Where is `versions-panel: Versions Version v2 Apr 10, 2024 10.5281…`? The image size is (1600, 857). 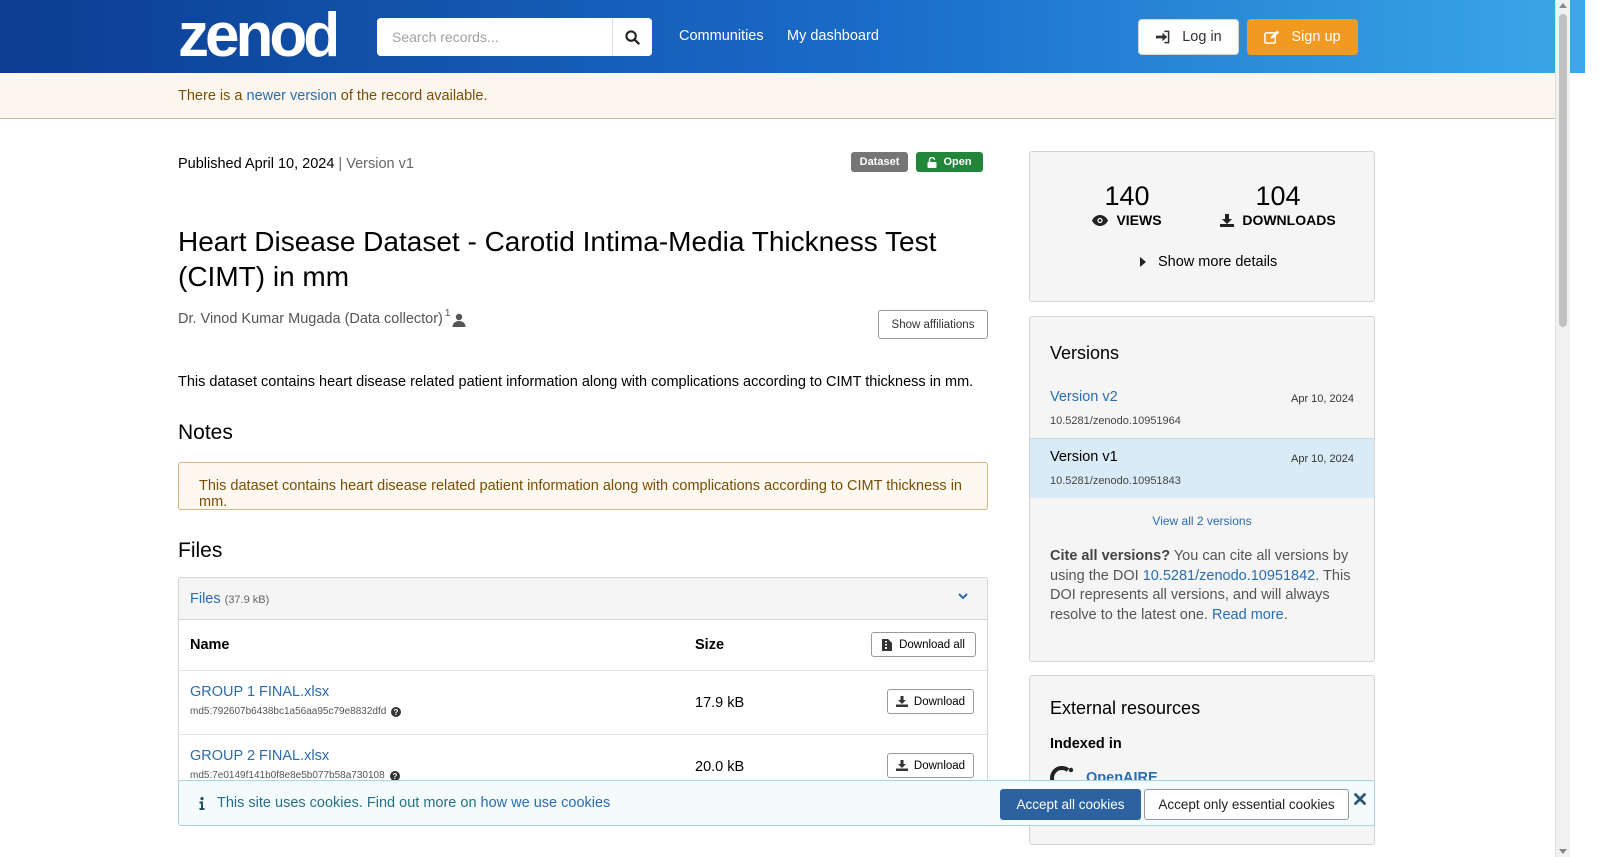
versions-panel: Versions Version v2 Apr 10, 2024 10.5281… is located at coordinates (1202, 489).